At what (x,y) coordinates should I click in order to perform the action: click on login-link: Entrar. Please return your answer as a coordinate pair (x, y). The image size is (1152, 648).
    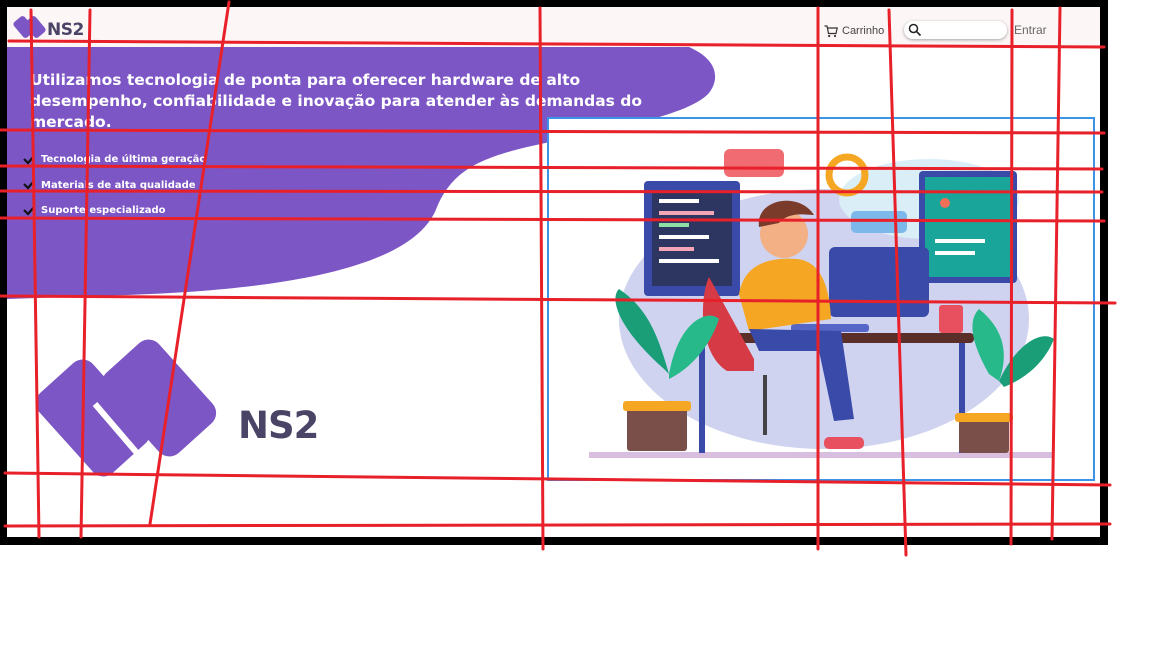
    Looking at the image, I should click on (1030, 30).